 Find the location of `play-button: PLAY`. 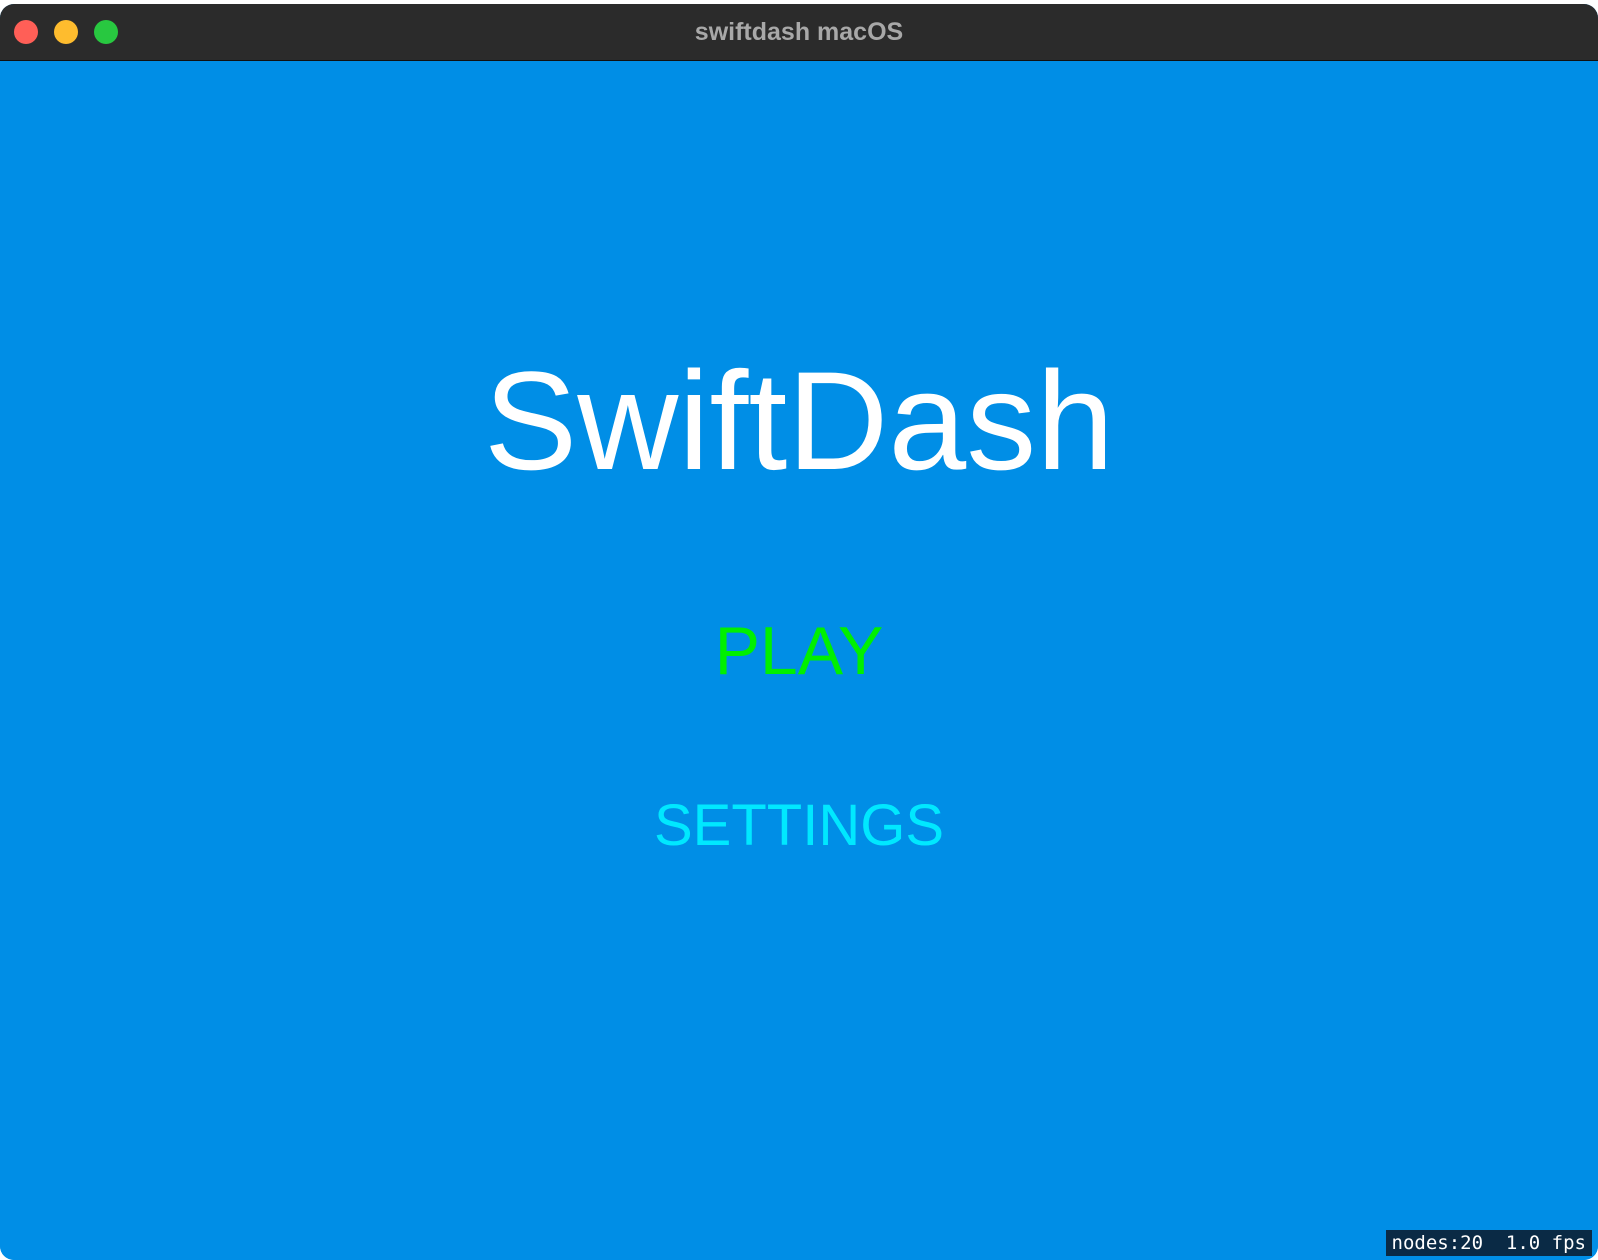

play-button: PLAY is located at coordinates (799, 651).